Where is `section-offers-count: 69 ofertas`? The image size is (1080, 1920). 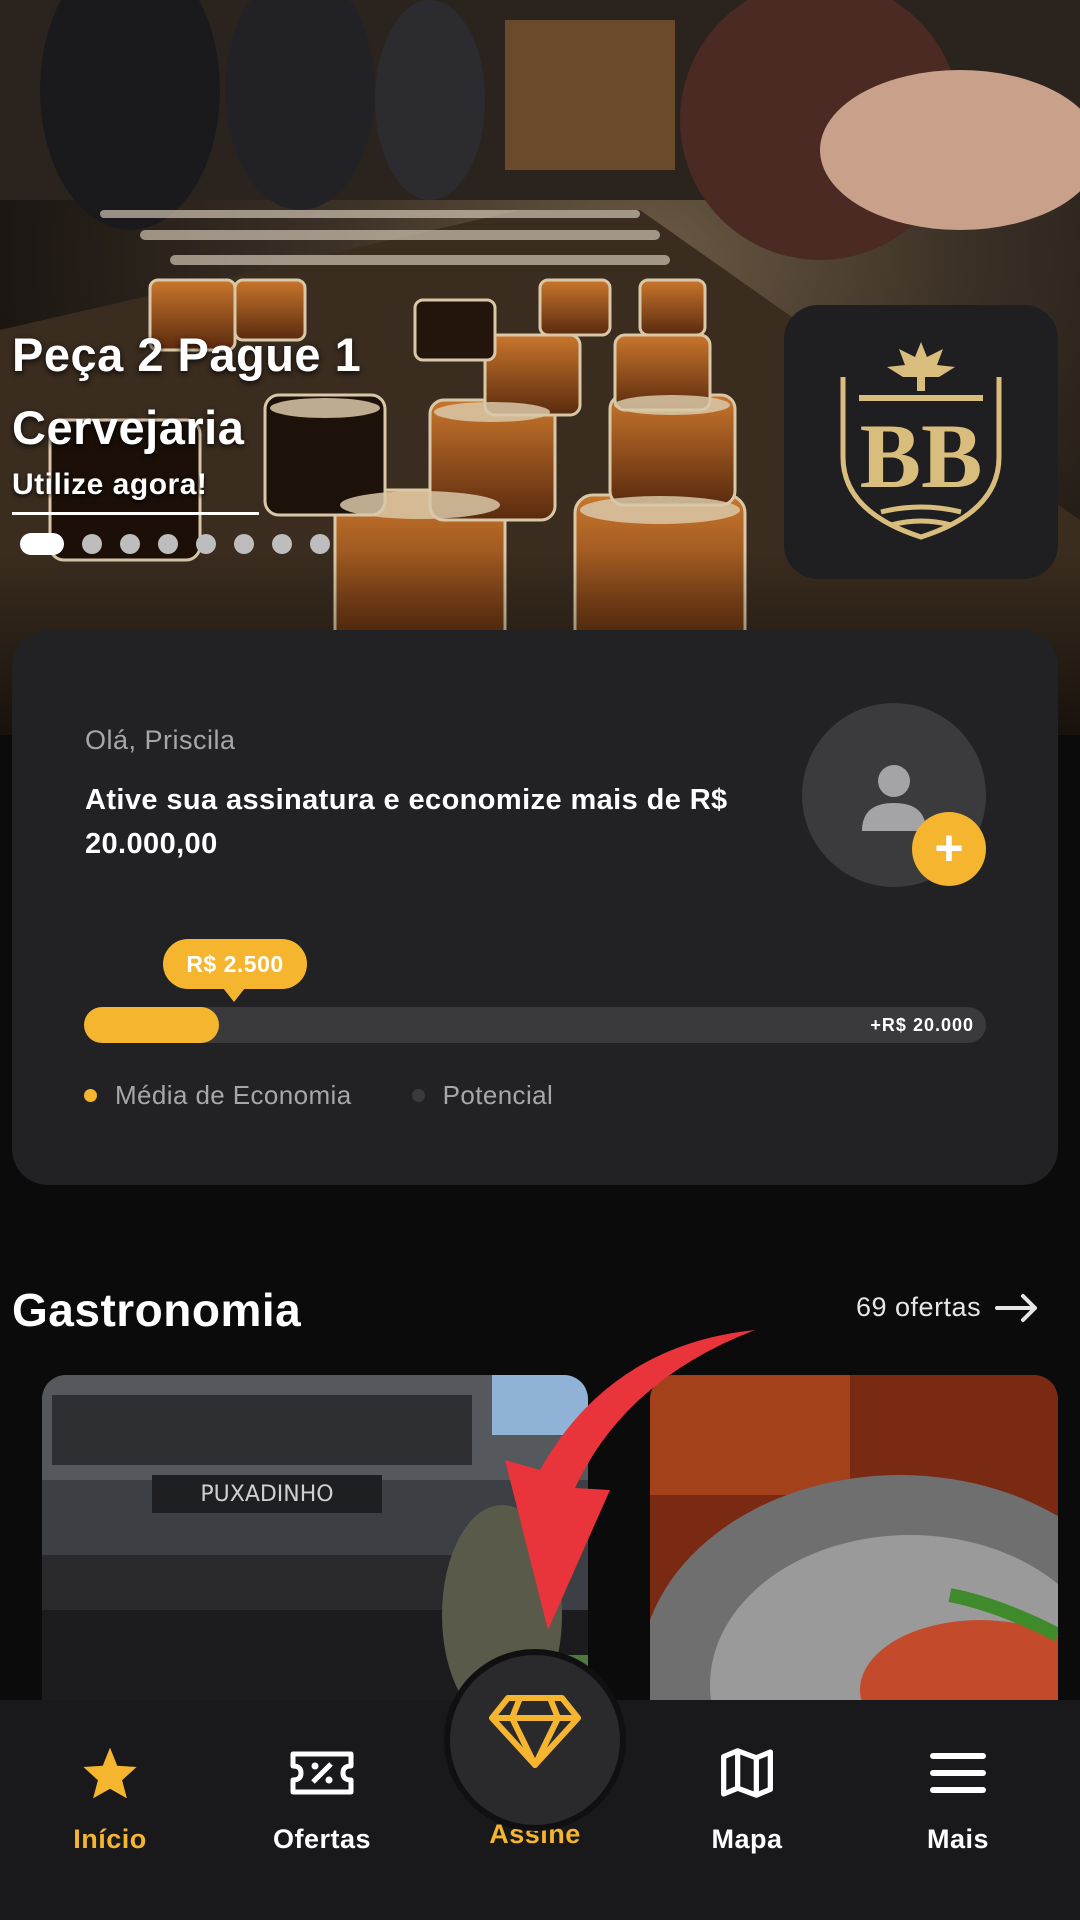 section-offers-count: 69 ofertas is located at coordinates (919, 1307).